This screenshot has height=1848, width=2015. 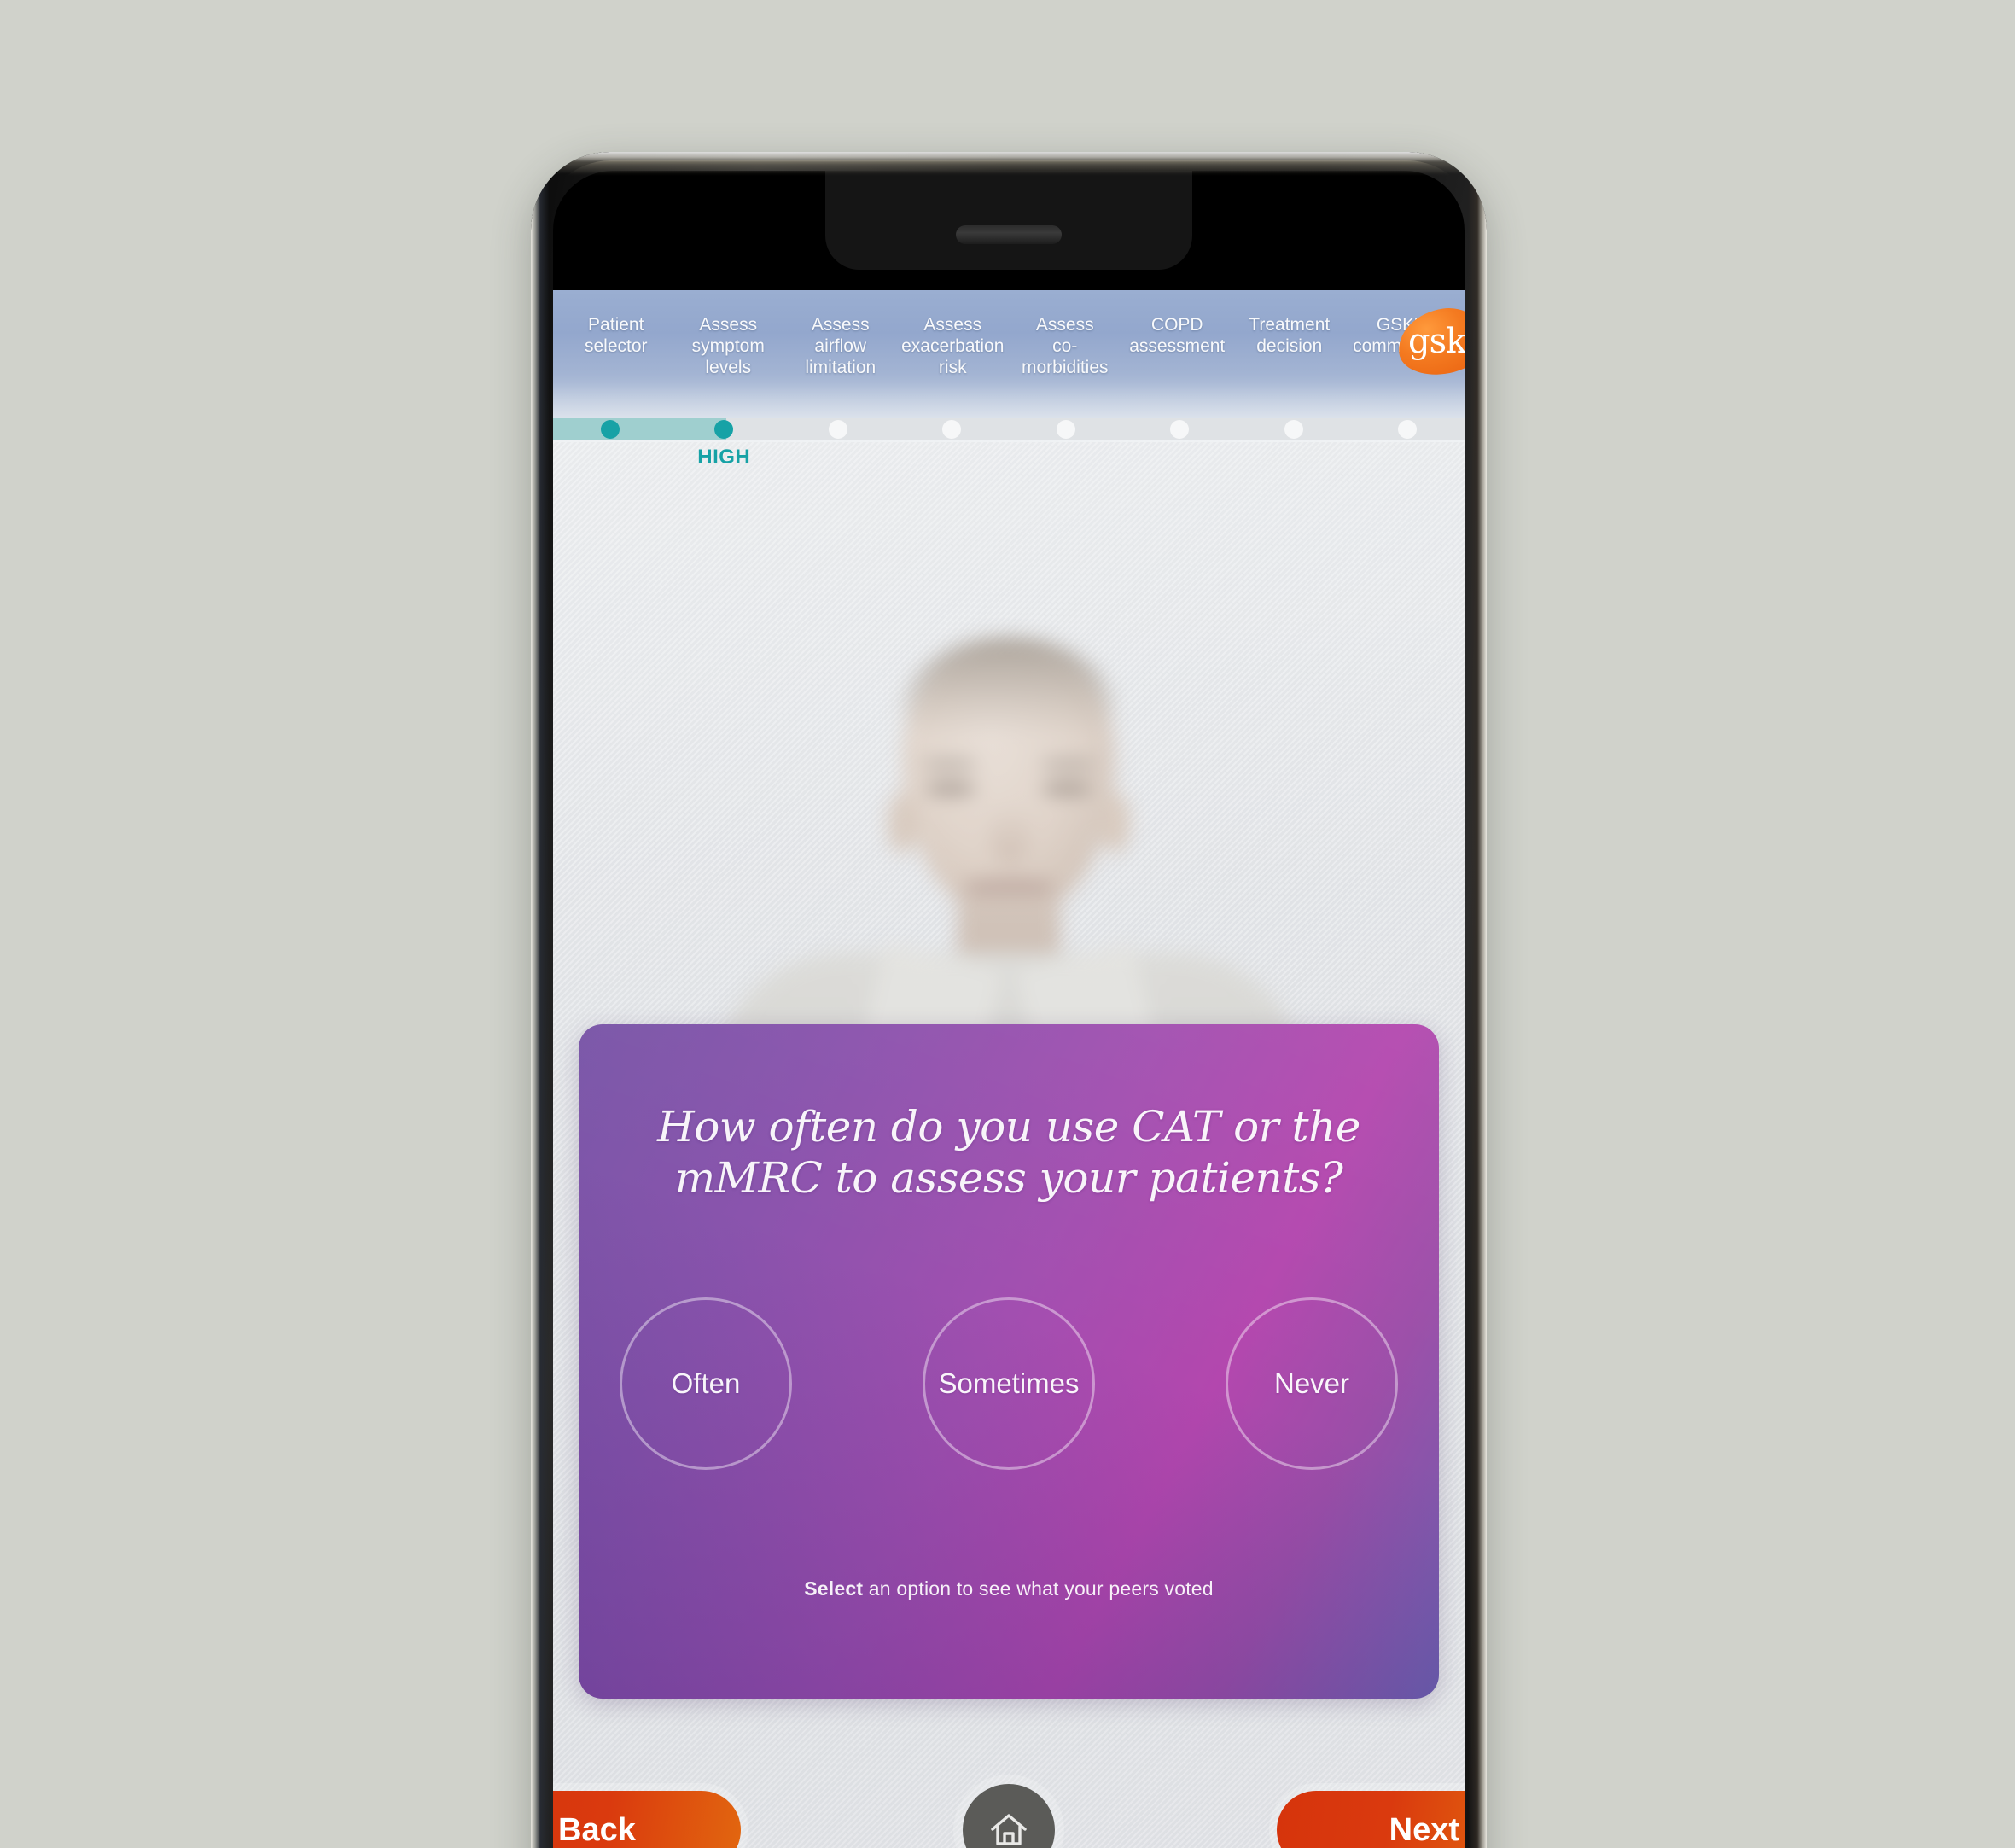 What do you see at coordinates (724, 457) in the screenshot?
I see `symptom-level-label: HIGH` at bounding box center [724, 457].